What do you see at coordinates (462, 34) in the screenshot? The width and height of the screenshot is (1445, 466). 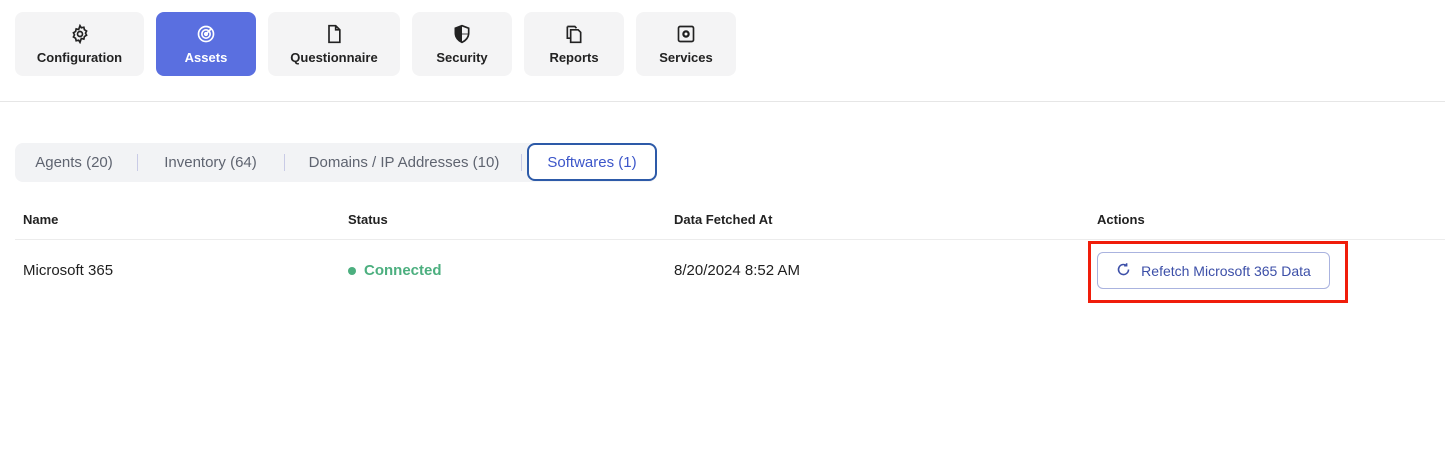 I see `shield-icon` at bounding box center [462, 34].